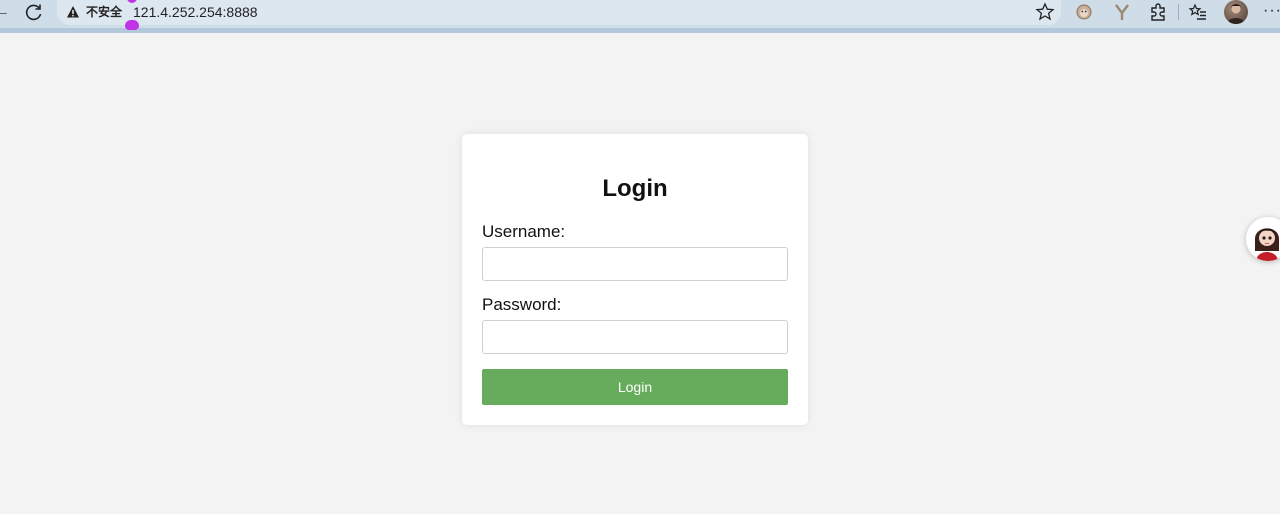 This screenshot has height=514, width=1280. I want to click on star-icon, so click(1045, 12).